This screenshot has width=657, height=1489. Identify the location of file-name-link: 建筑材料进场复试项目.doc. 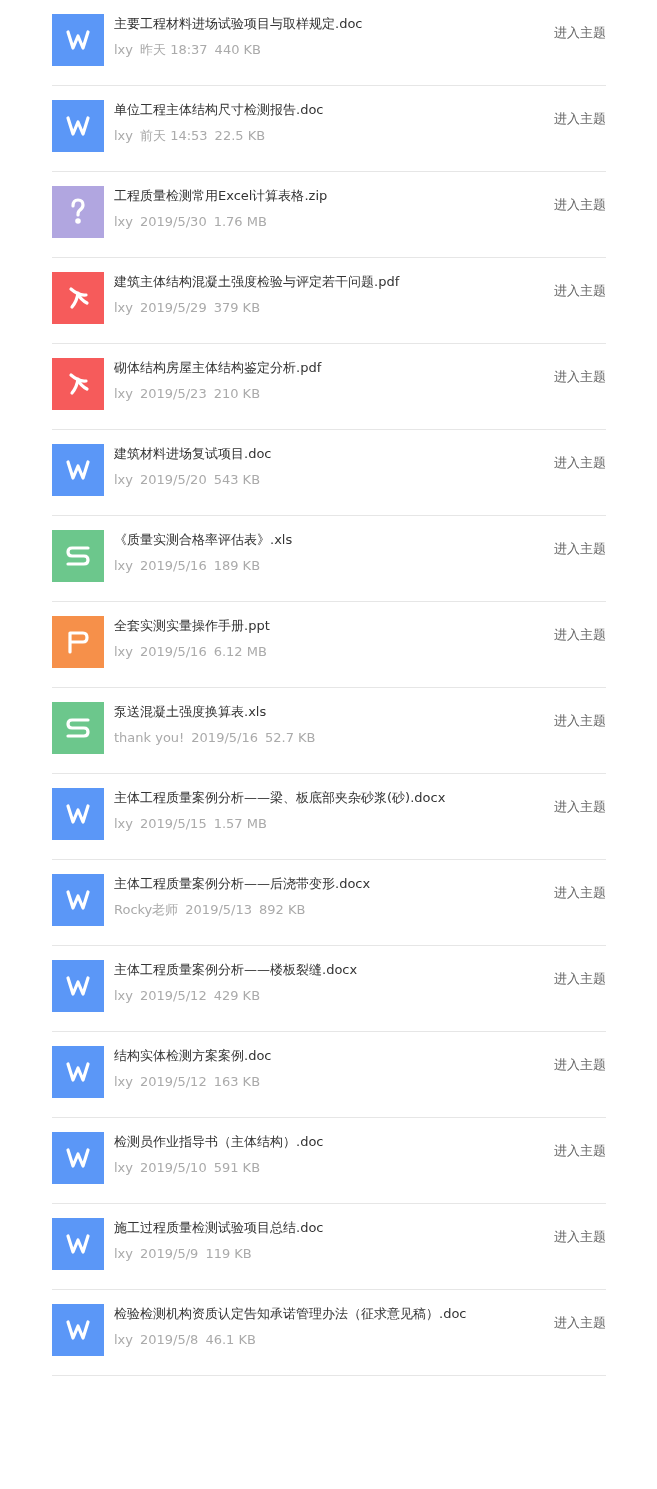
(334, 454).